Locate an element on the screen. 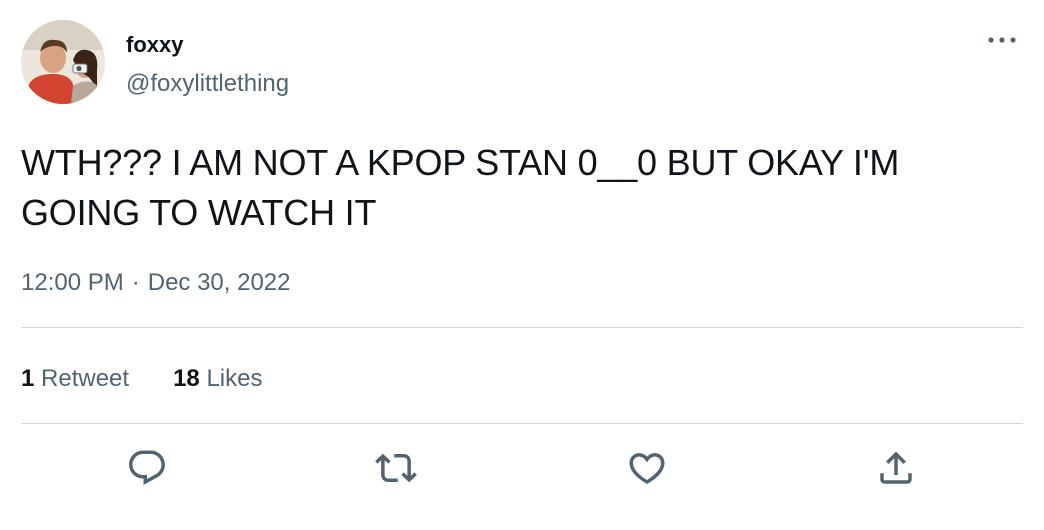 This screenshot has height=530, width=1044. share-button is located at coordinates (896, 468).